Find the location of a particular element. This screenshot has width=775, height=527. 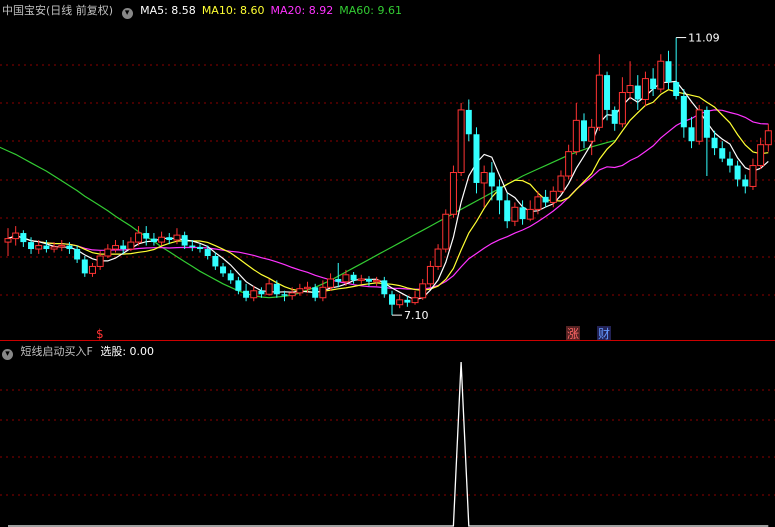

zhang-marker: 涨 is located at coordinates (573, 333).